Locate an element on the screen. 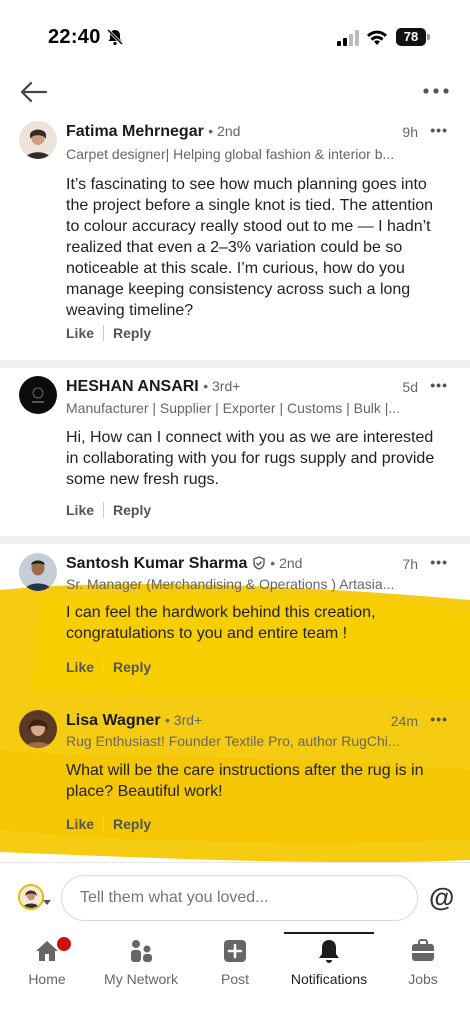 This screenshot has width=470, height=1024. status-bar: 22:40 78 is located at coordinates (235, 36).